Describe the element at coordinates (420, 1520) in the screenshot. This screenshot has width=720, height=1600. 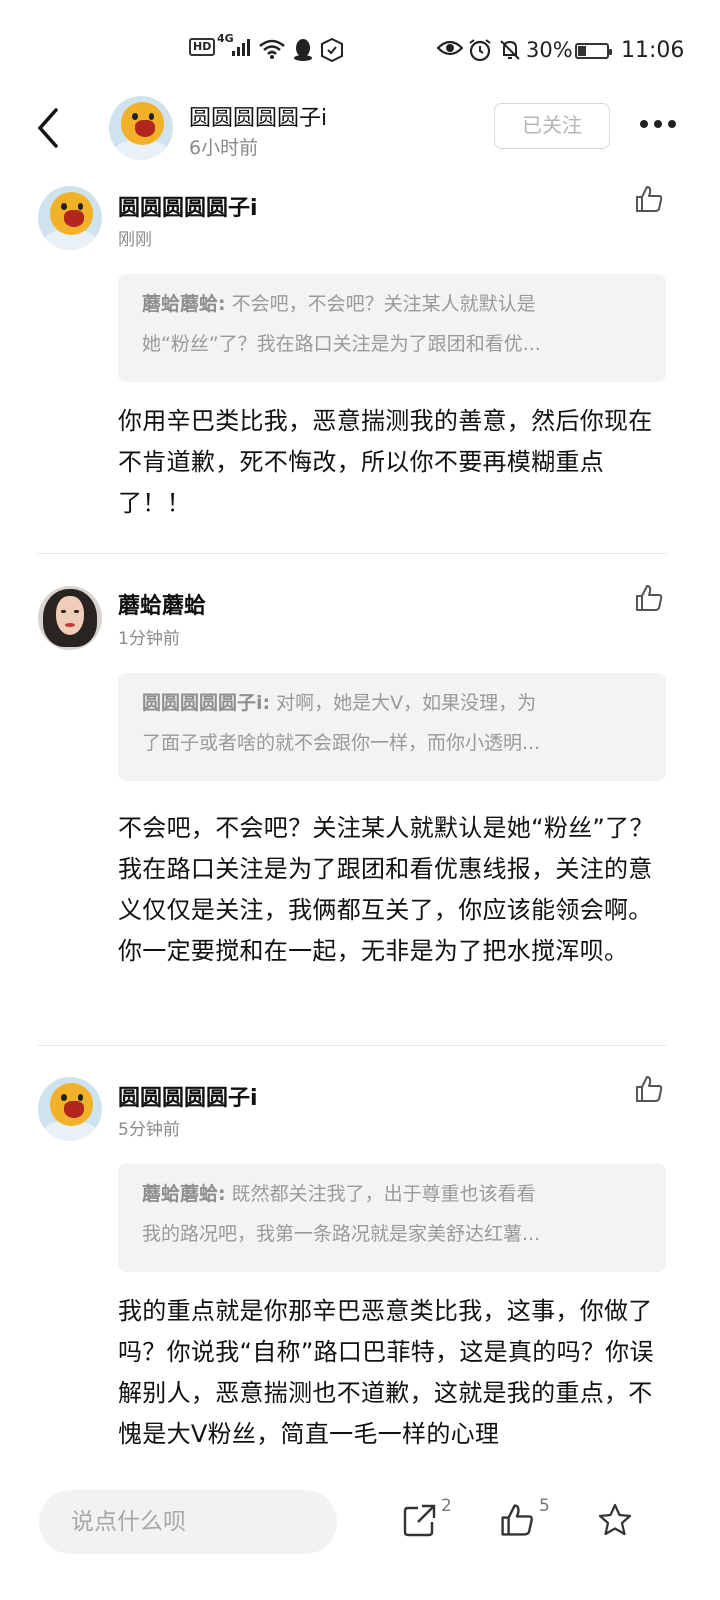
I see `share-icon` at that location.